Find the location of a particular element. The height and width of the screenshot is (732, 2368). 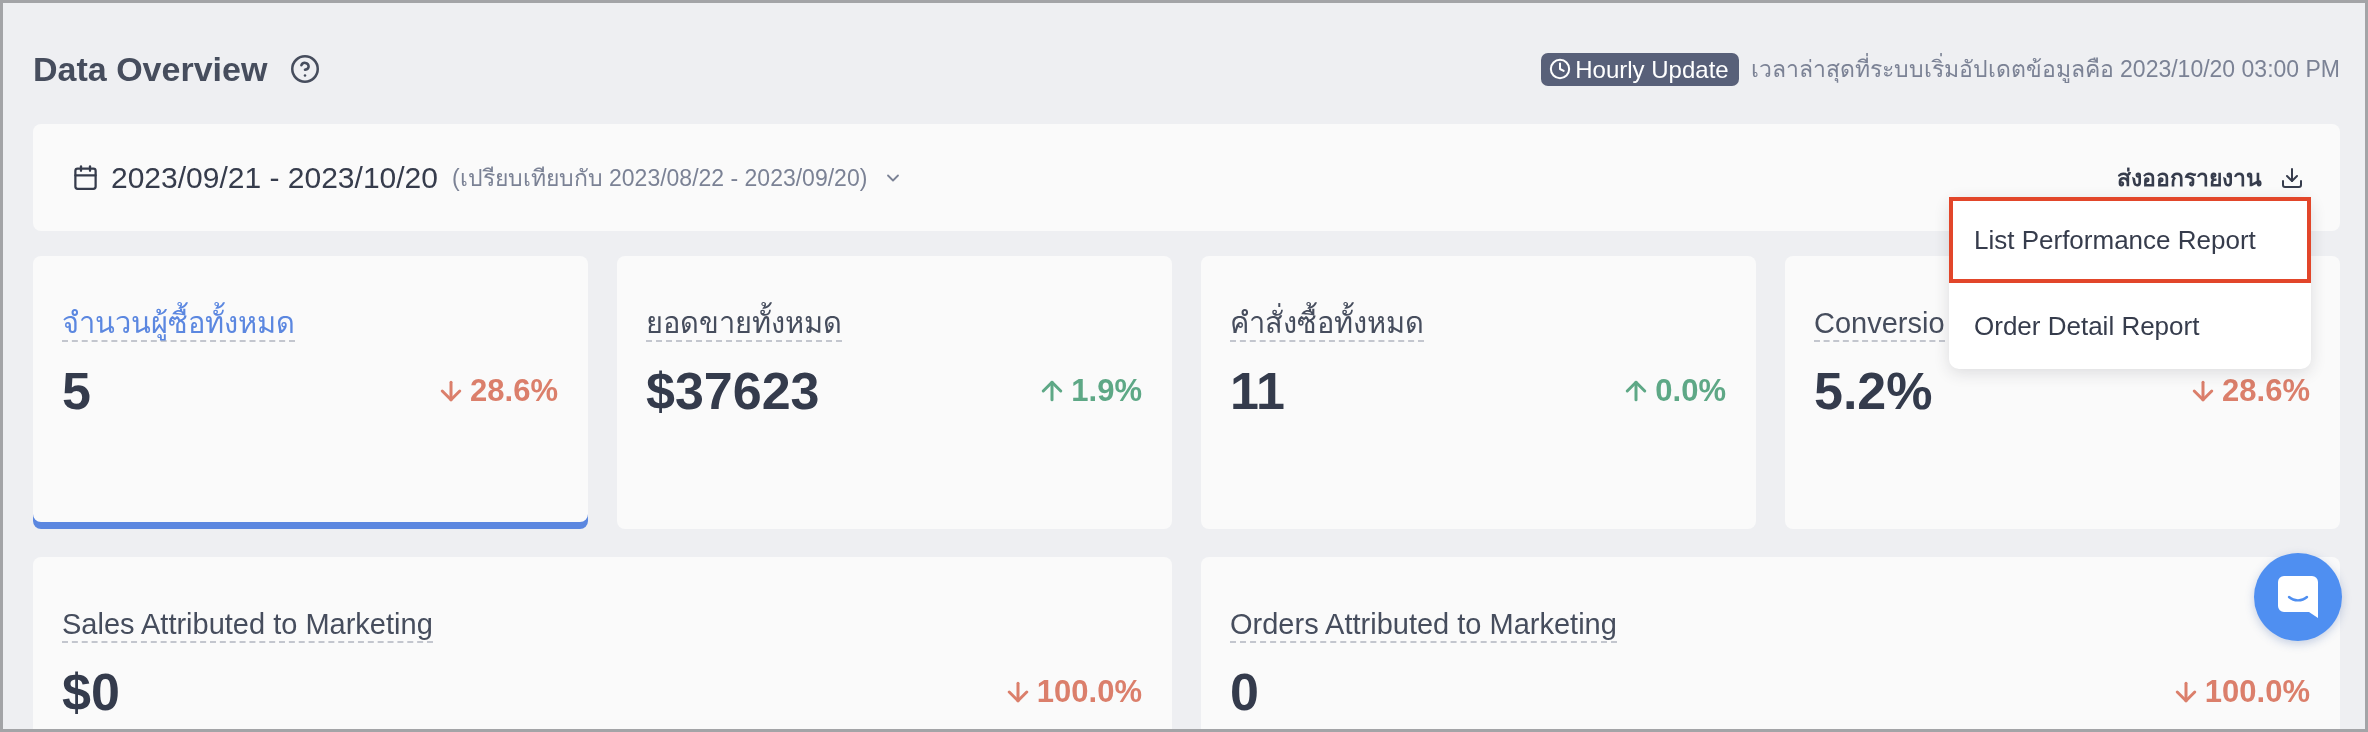

metric-value: 11 is located at coordinates (1257, 391).